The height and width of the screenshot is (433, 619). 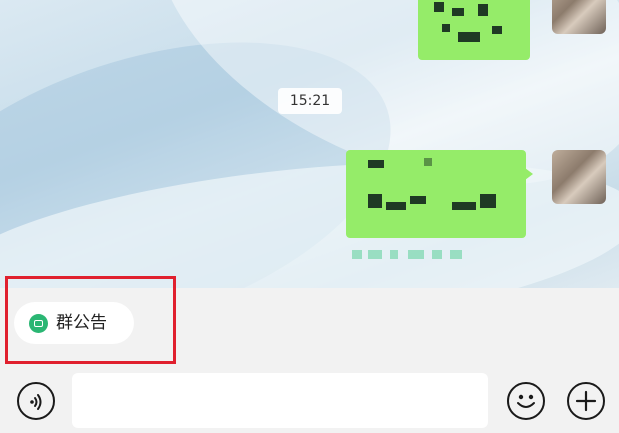 I want to click on plus-icon, so click(x=586, y=401).